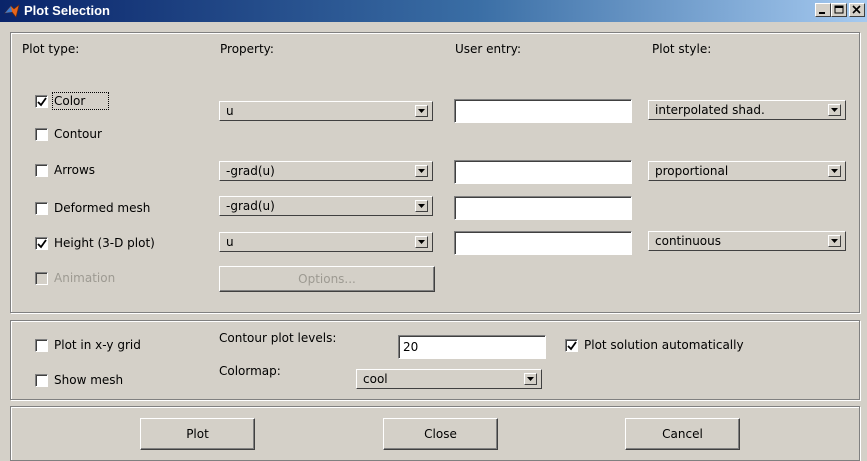 The width and height of the screenshot is (867, 461). I want to click on height-style-dropdown: continuous, so click(747, 241).